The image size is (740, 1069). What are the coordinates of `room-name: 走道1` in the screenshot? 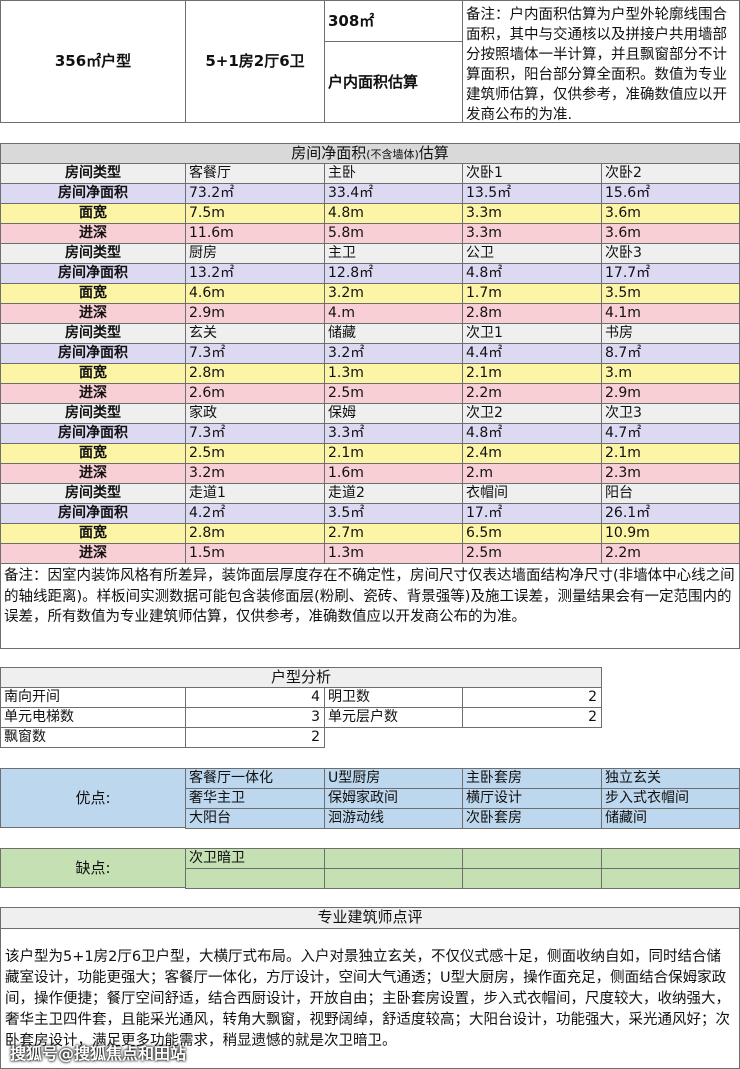 It's located at (255, 493).